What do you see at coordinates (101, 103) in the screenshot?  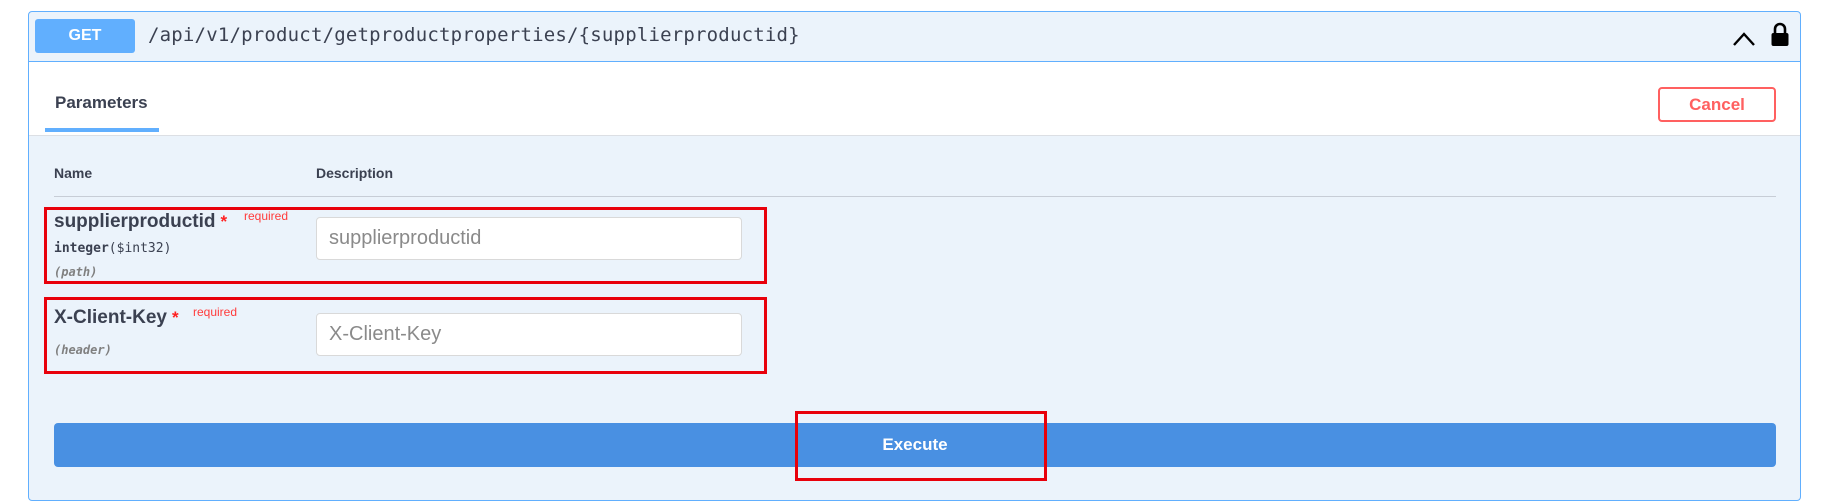 I see `tab-parameters: Parameters` at bounding box center [101, 103].